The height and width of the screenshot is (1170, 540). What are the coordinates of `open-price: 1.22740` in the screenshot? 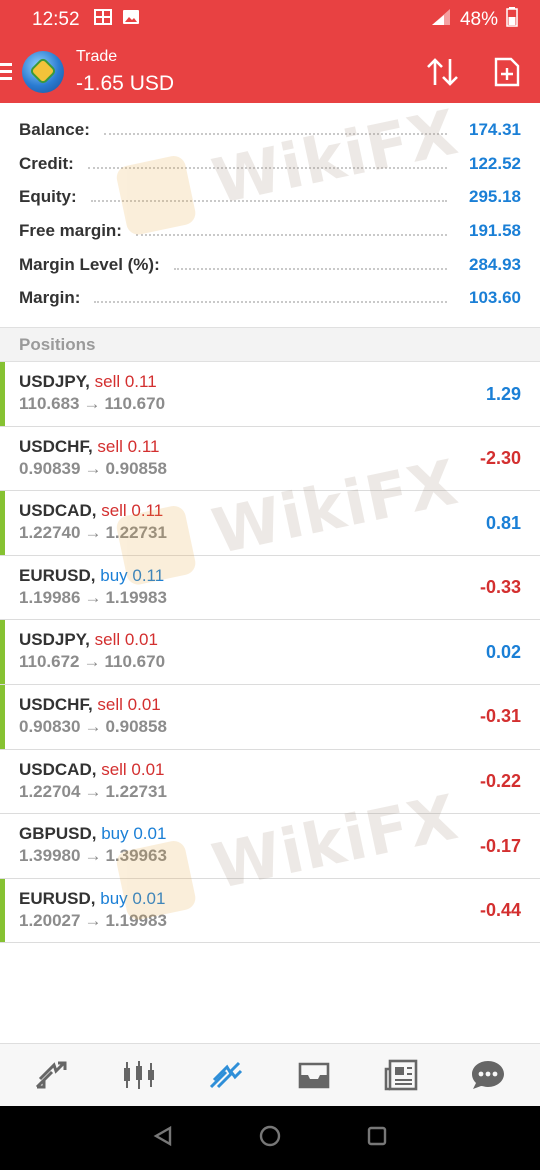 It's located at (50, 533).